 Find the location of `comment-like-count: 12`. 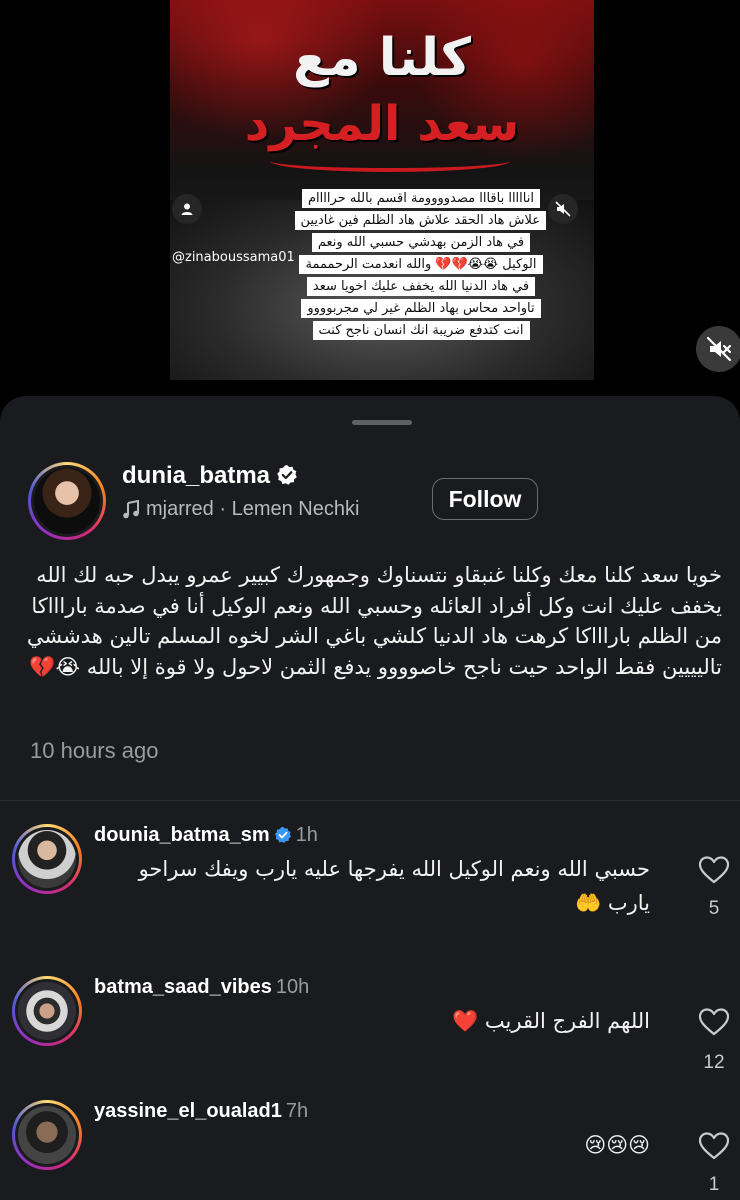

comment-like-count: 12 is located at coordinates (714, 1062).